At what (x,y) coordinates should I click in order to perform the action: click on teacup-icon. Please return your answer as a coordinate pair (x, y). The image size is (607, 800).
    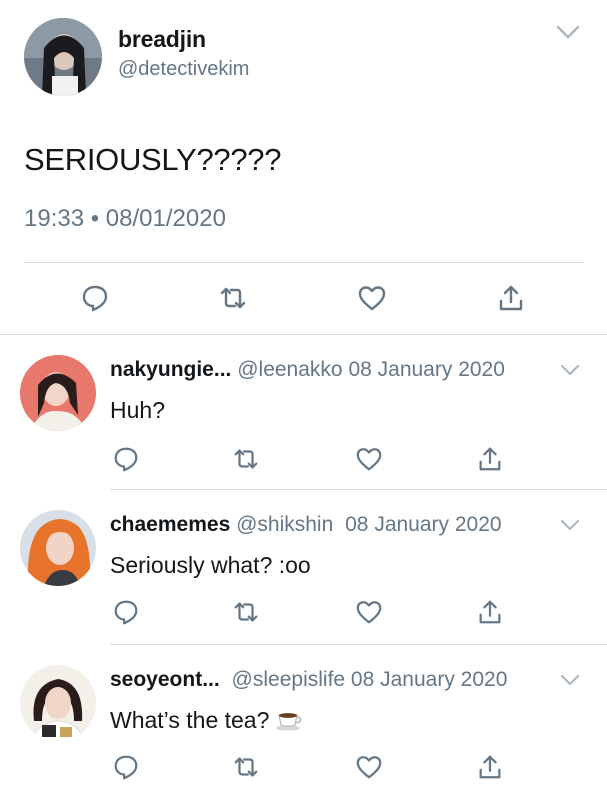
    Looking at the image, I should click on (289, 720).